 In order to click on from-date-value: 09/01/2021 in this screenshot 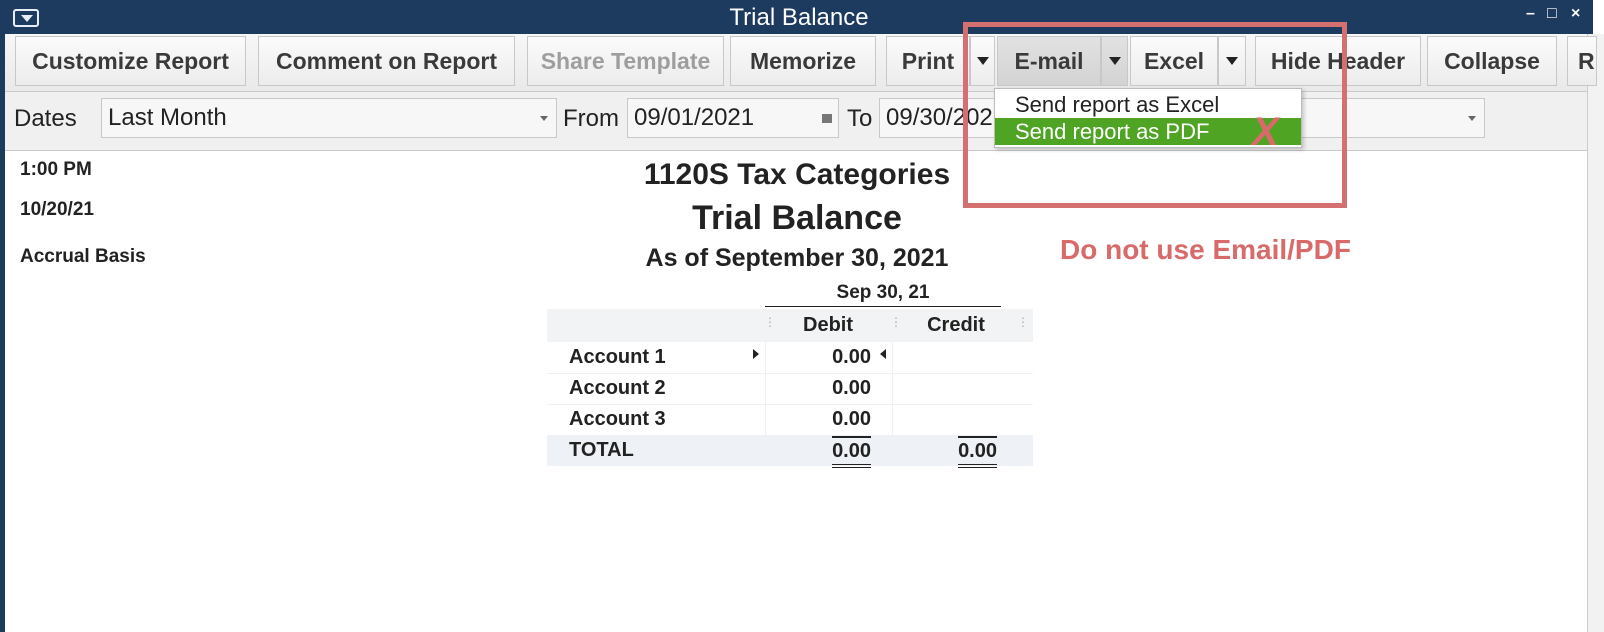, I will do `click(694, 117)`.